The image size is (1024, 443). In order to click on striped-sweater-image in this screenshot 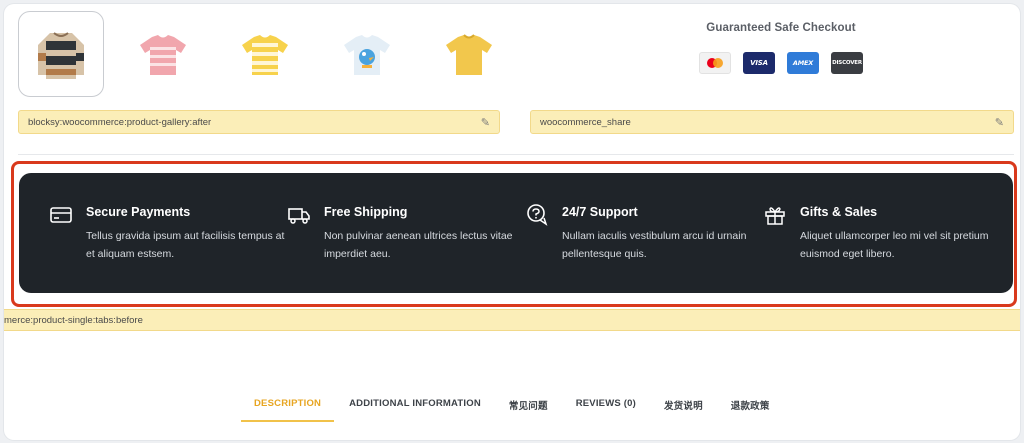, I will do `click(61, 55)`.